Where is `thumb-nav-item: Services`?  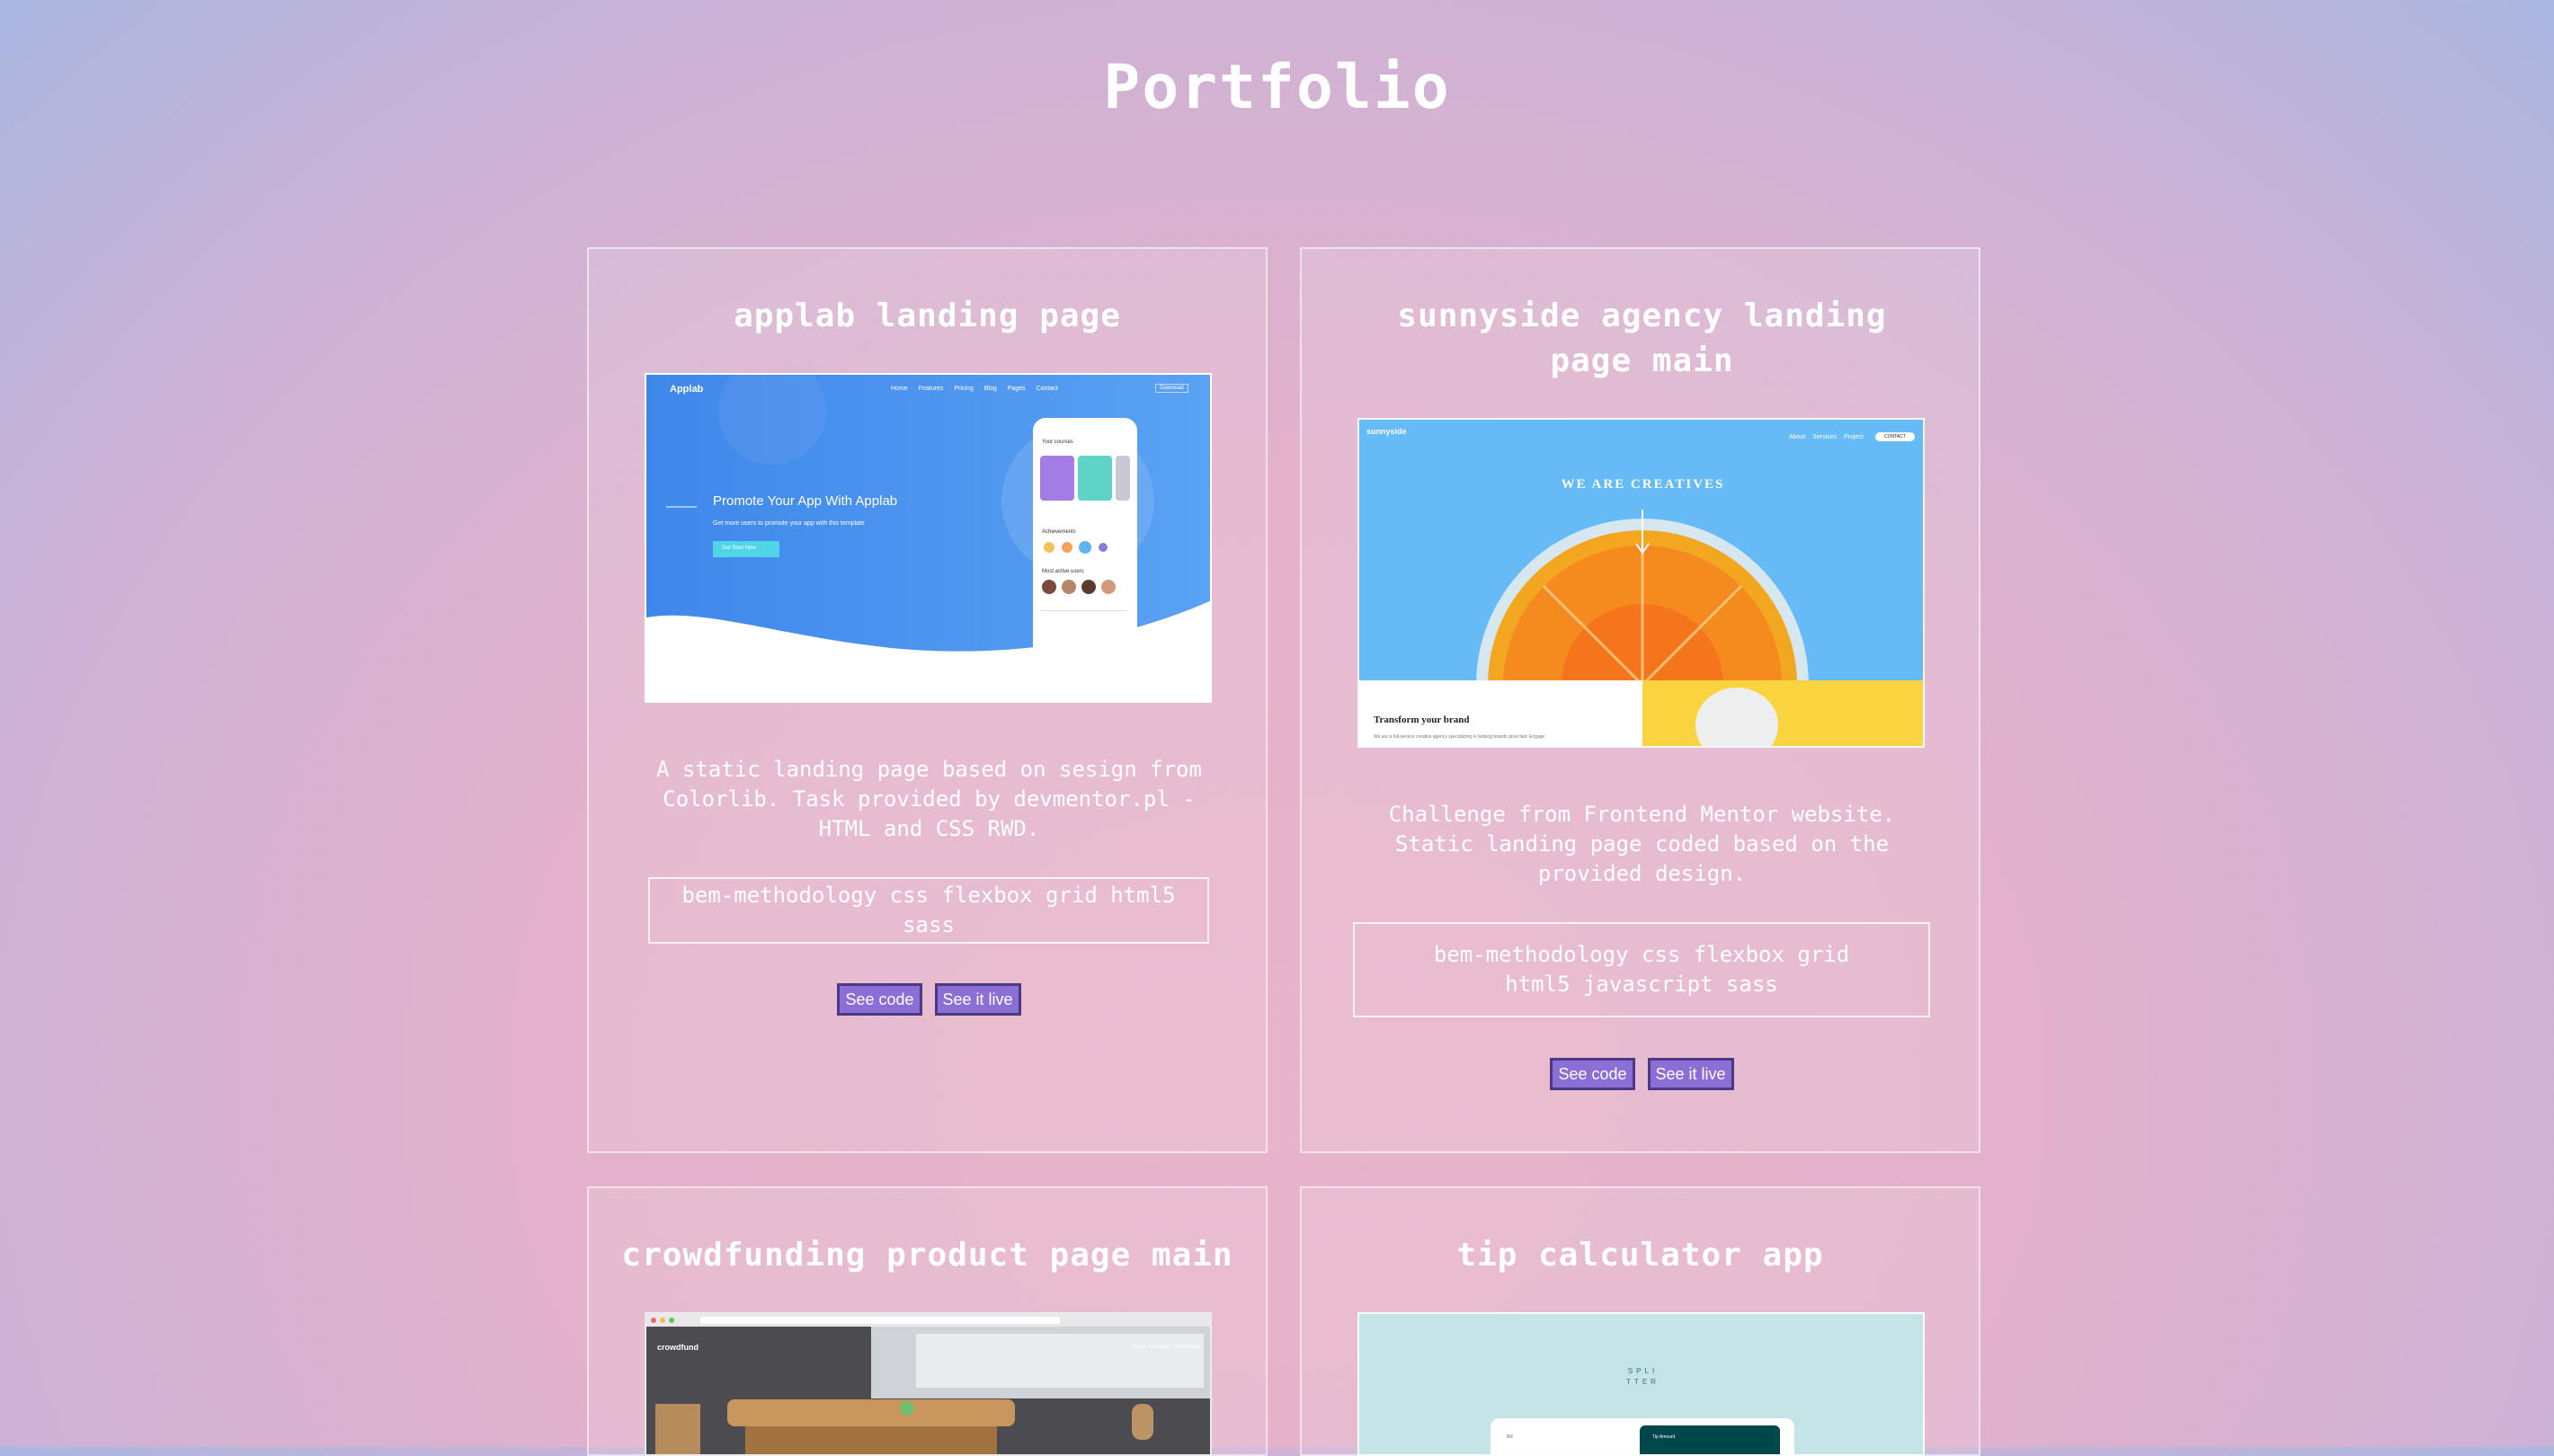
thumb-nav-item: Services is located at coordinates (1825, 437).